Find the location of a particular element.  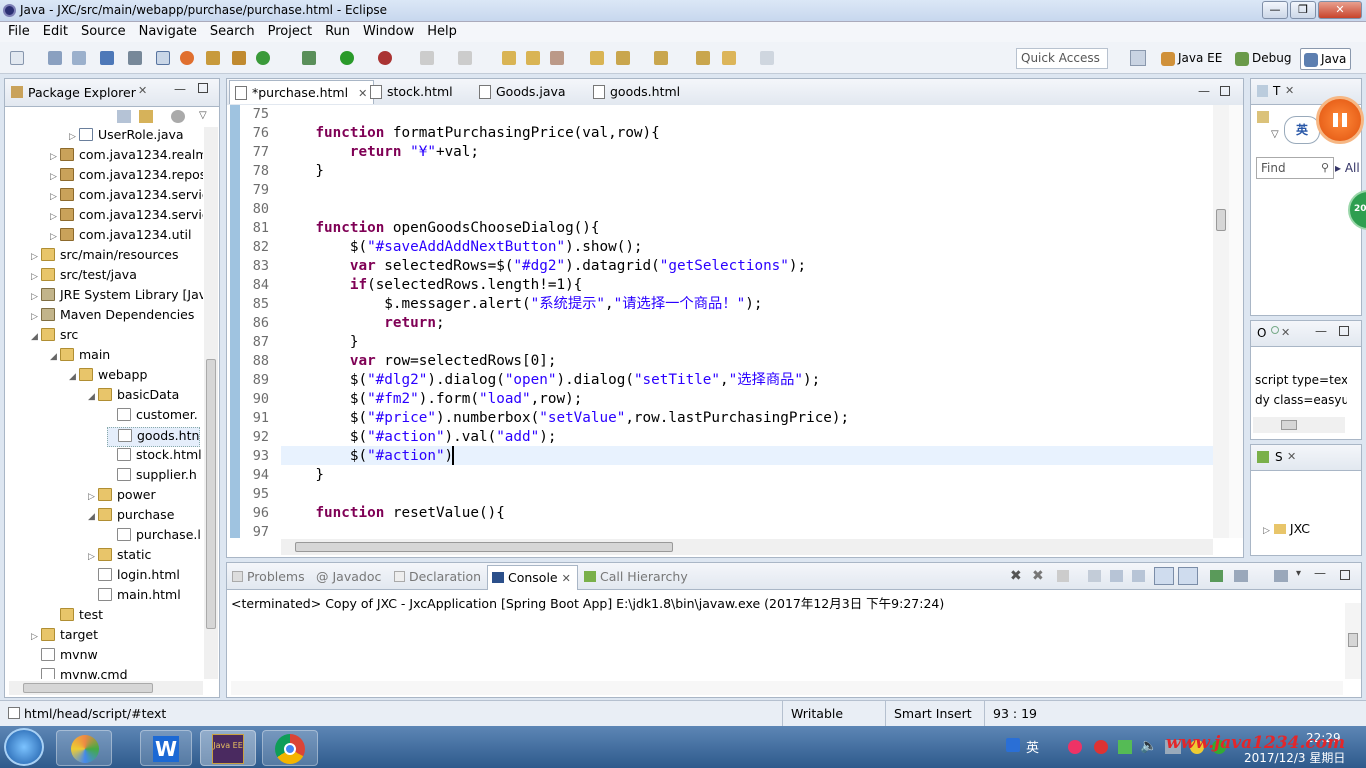

taskbar-app-2: W is located at coordinates (166, 748).